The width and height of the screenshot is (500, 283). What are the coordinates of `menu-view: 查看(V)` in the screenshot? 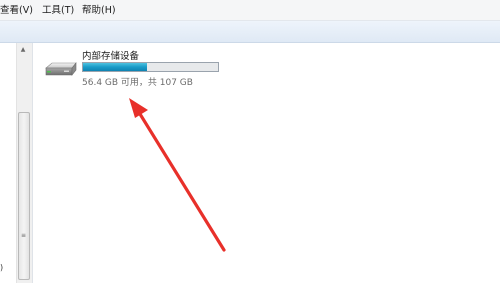 It's located at (16, 10).